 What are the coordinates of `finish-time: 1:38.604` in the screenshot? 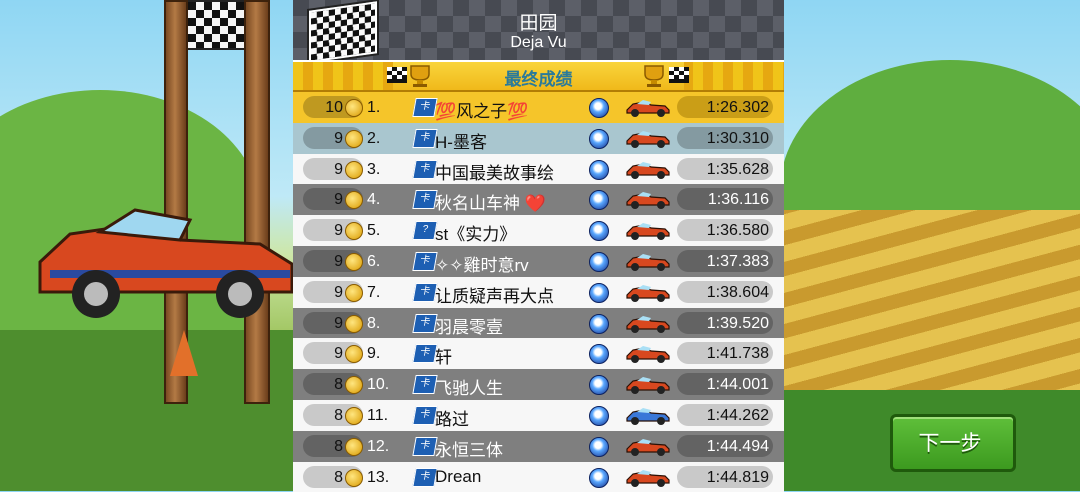 It's located at (737, 292).